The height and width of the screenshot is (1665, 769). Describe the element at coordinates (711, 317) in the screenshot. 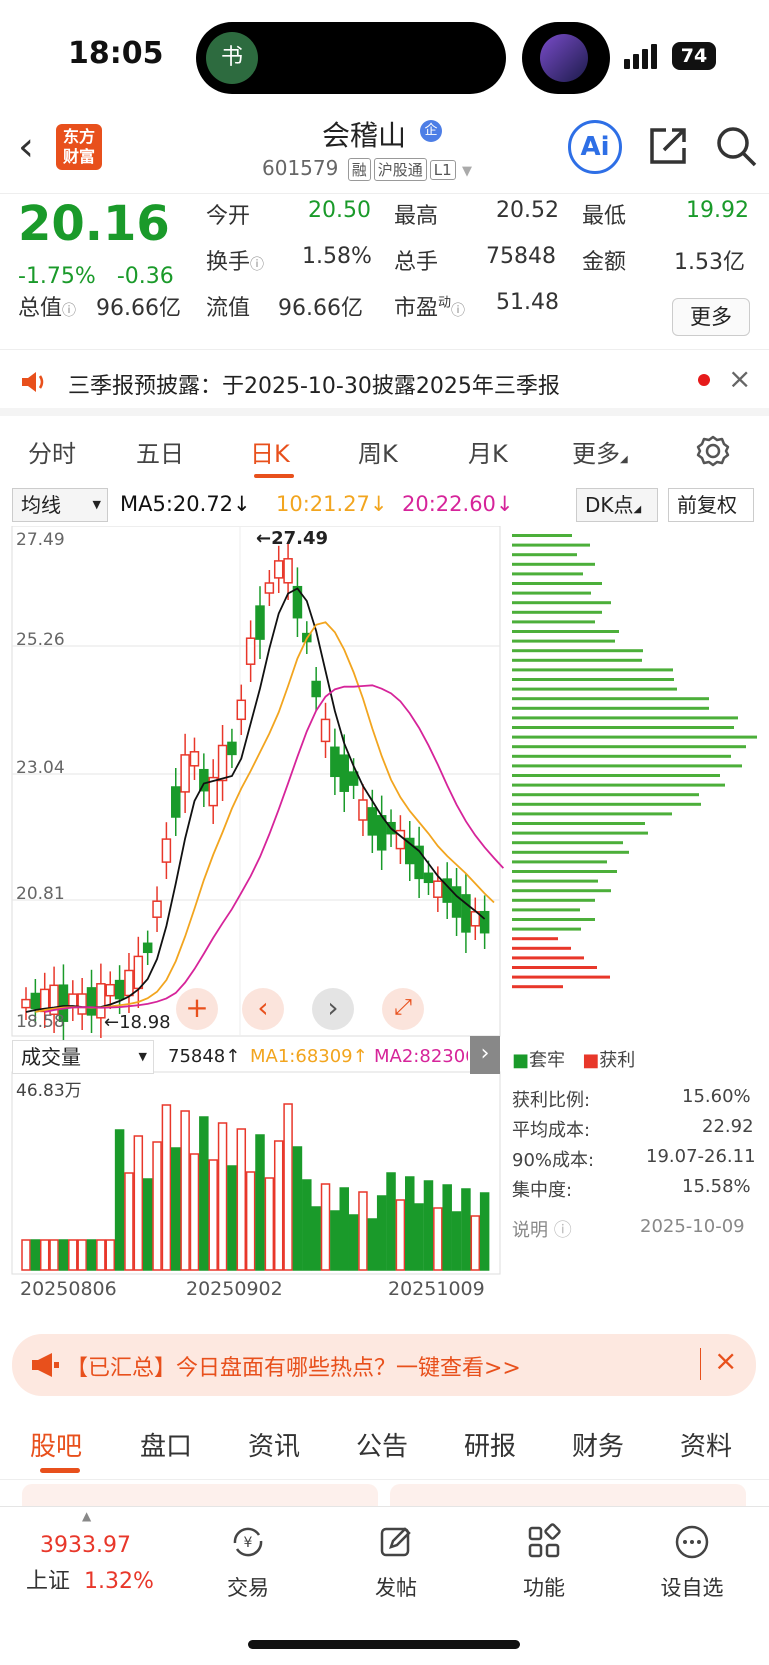

I see `more-button: 更多` at that location.